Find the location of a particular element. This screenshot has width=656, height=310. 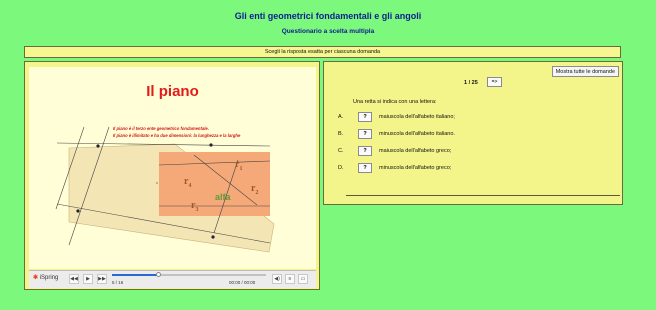

question-counter: 1 / 25 is located at coordinates (471, 83).